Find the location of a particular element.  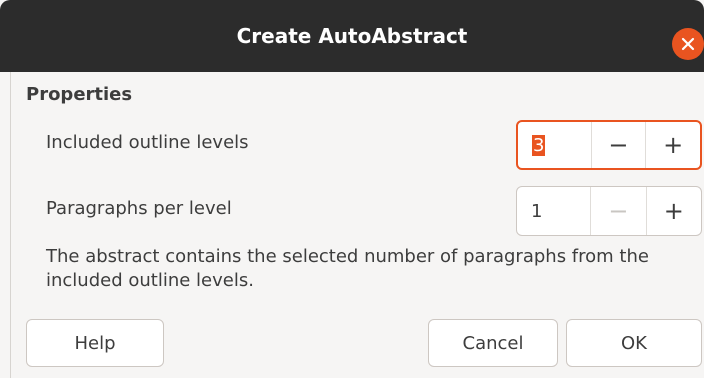

help-button: Help is located at coordinates (95, 343).